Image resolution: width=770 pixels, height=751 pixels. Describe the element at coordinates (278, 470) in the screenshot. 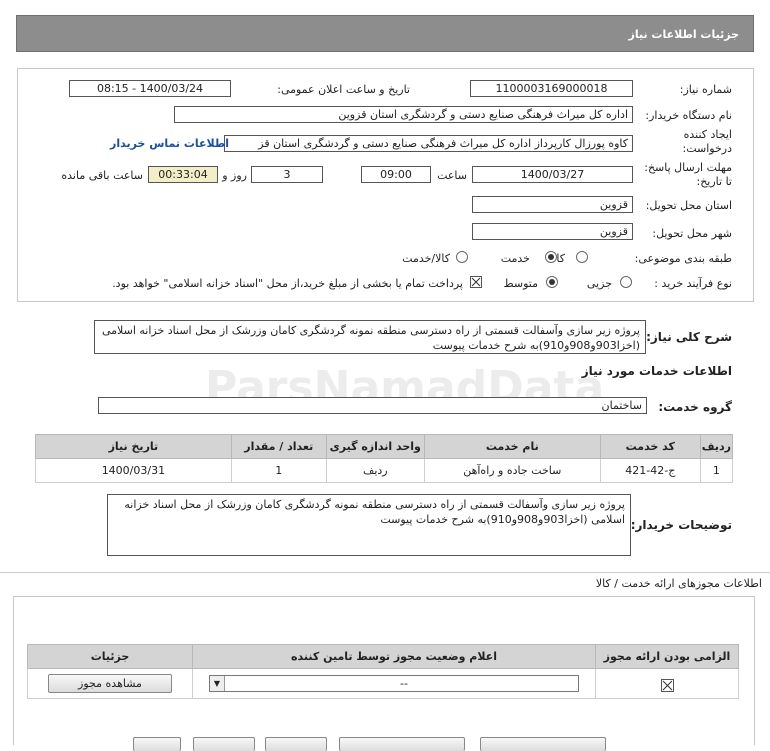

I see `cell-quantity: 1` at that location.